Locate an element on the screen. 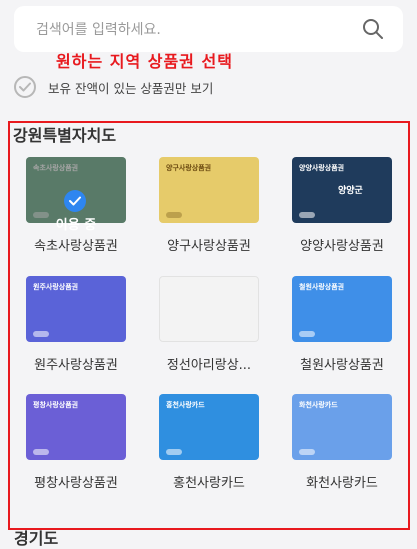 This screenshot has height=549, width=417. annotation-text: 원하는 지역 상품권 선택 is located at coordinates (144, 61).